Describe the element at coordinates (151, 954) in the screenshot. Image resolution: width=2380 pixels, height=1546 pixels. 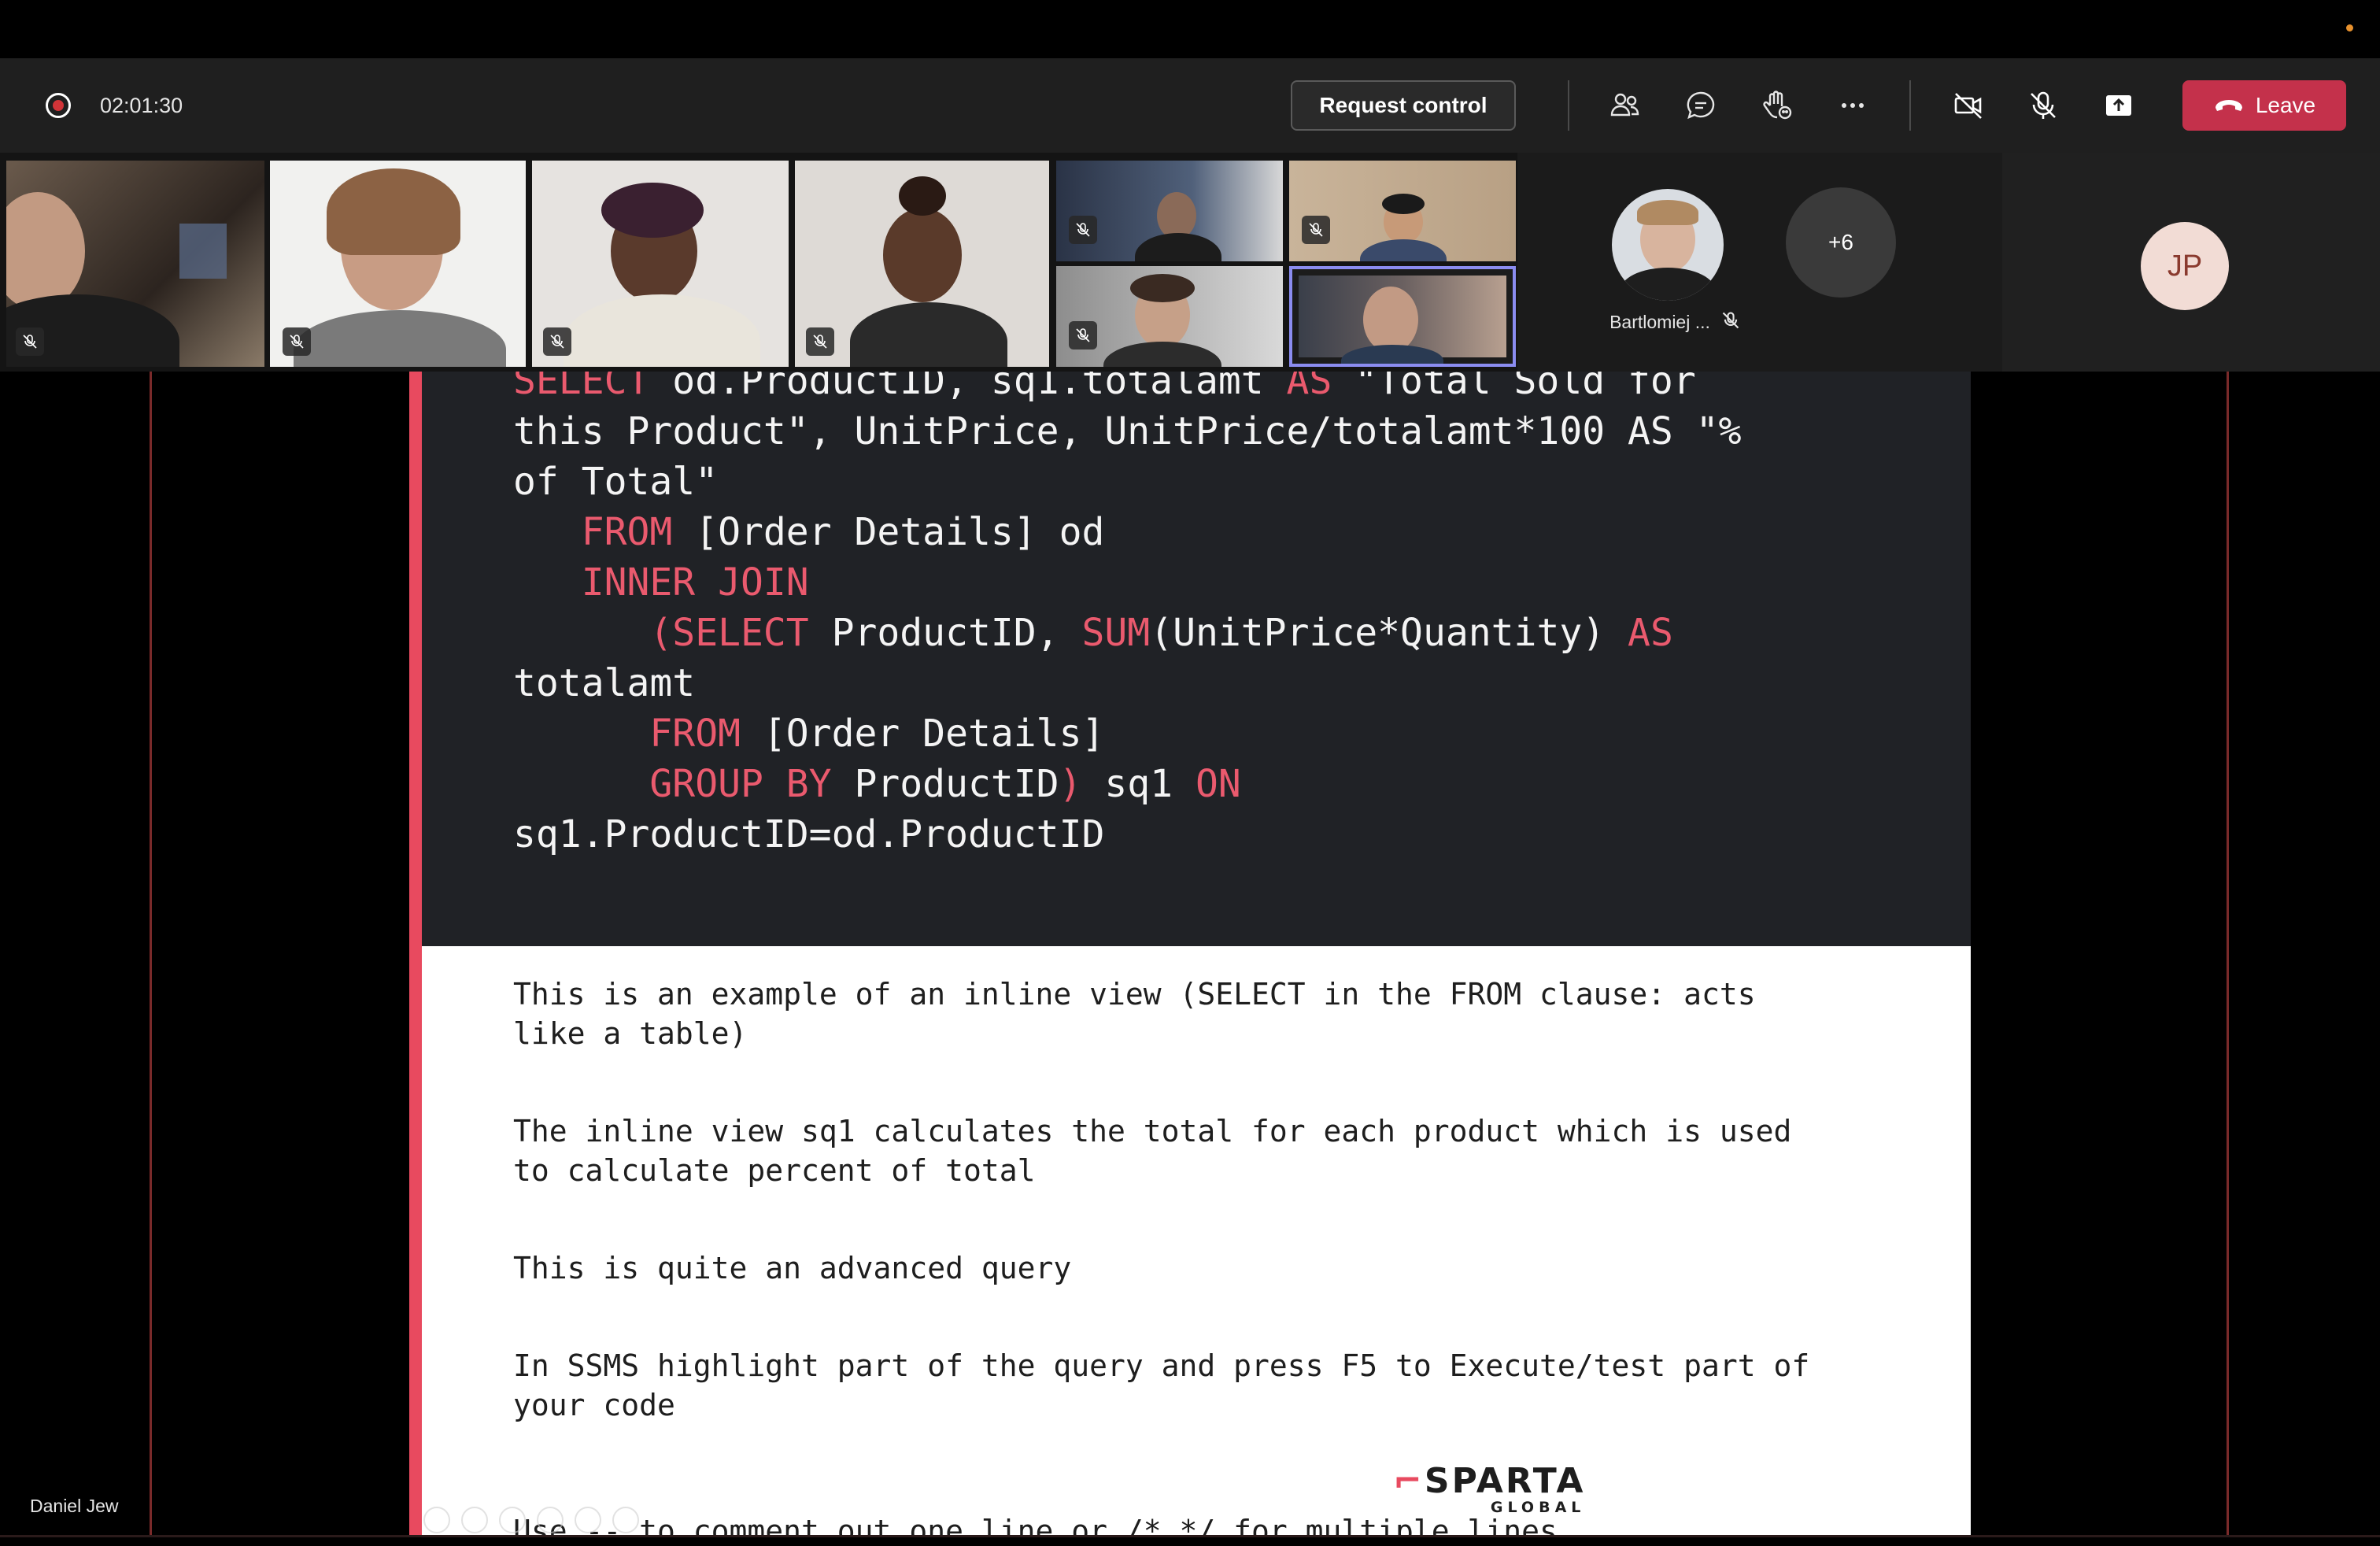
I see `share-border-left` at that location.